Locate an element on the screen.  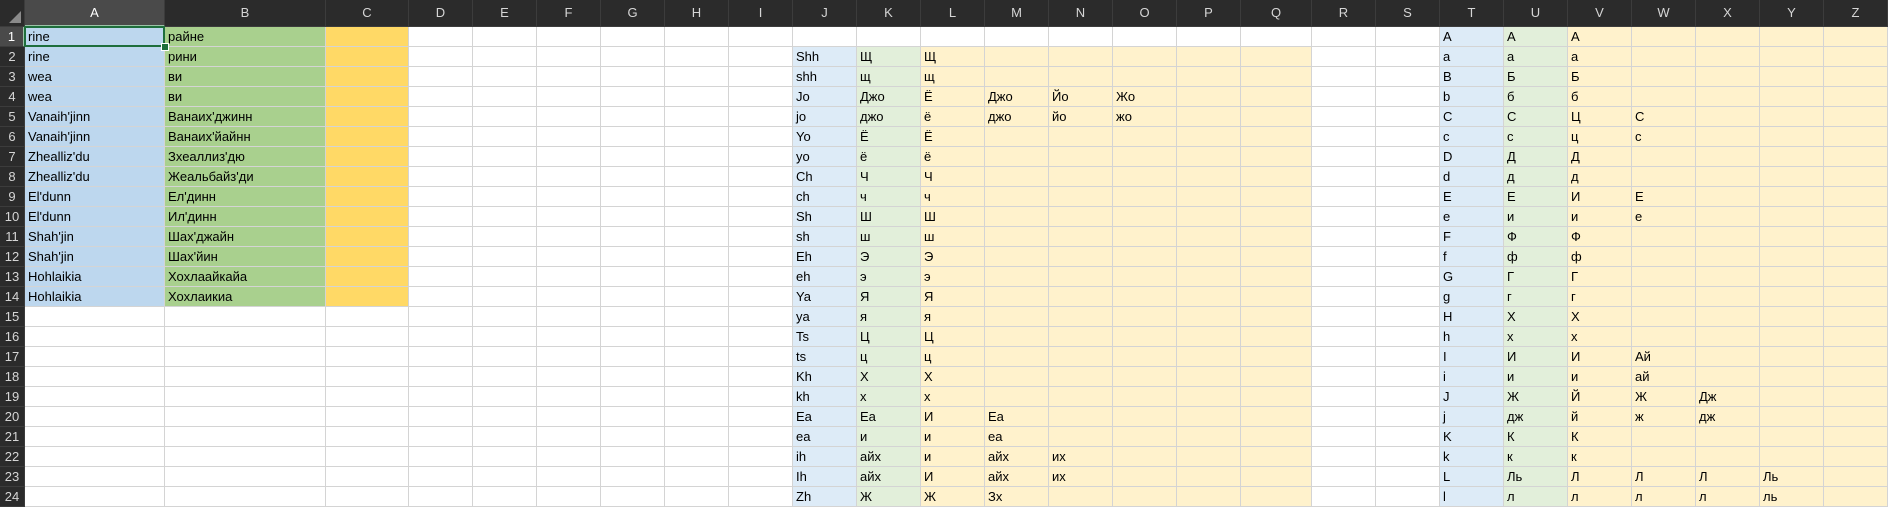
cell-z1 is located at coordinates (1856, 37).